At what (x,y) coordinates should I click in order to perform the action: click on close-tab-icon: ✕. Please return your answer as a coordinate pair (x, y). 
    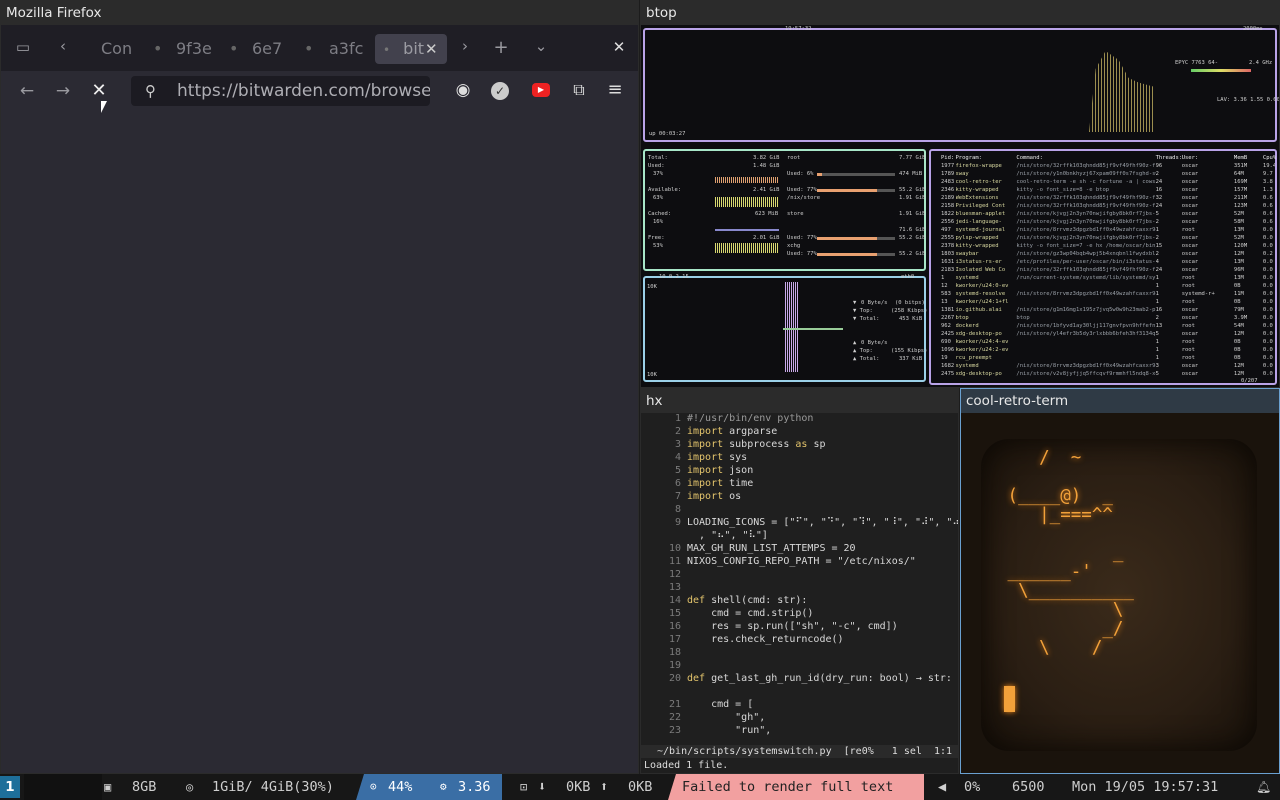
    Looking at the image, I should click on (431, 49).